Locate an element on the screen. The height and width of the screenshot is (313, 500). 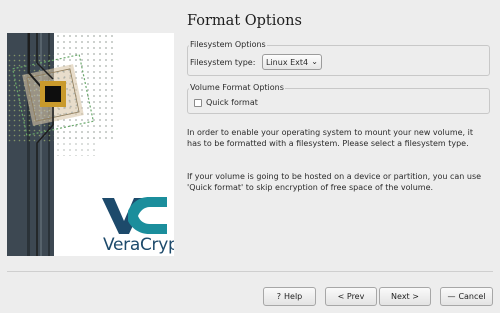
prev-button: < Prev is located at coordinates (351, 296).